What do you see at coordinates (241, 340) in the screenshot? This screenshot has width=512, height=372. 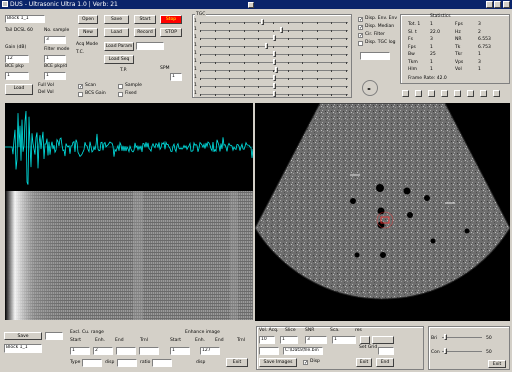 I see `enhance-trnl-label: Trnl` at bounding box center [241, 340].